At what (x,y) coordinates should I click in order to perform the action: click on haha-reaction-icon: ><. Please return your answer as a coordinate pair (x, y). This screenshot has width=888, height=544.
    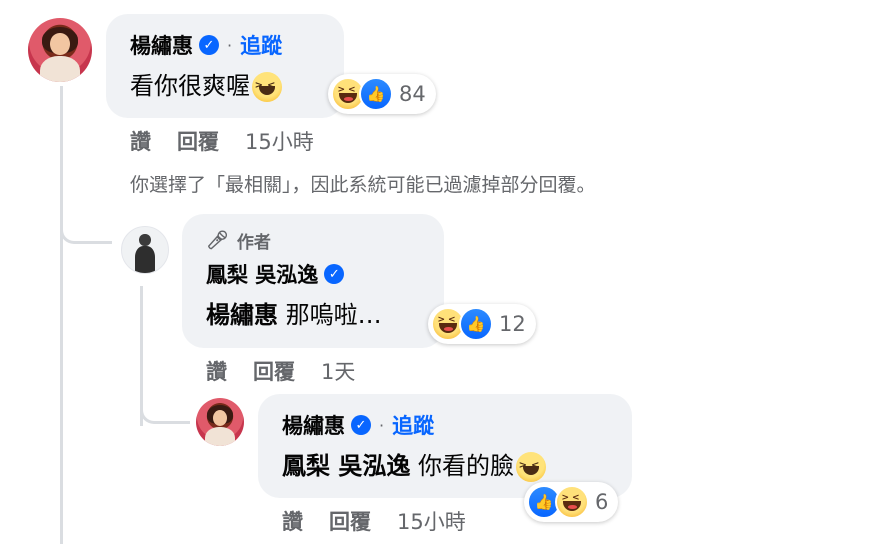
    Looking at the image, I should click on (572, 502).